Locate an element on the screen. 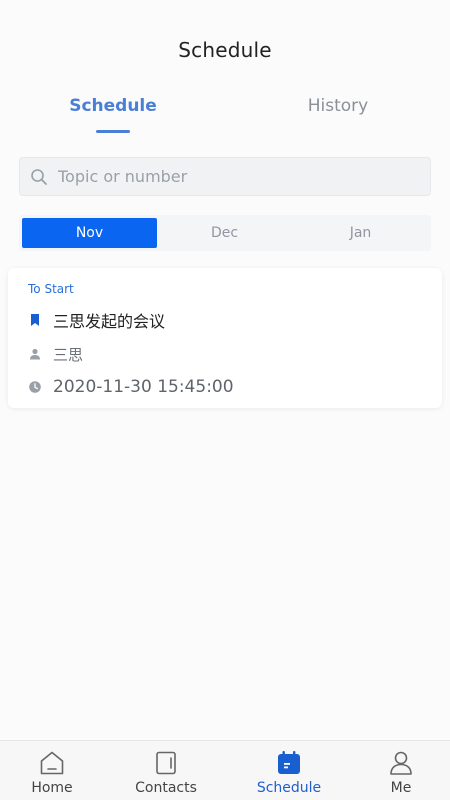 The image size is (450, 800). meeting-host: 三思 is located at coordinates (68, 354).